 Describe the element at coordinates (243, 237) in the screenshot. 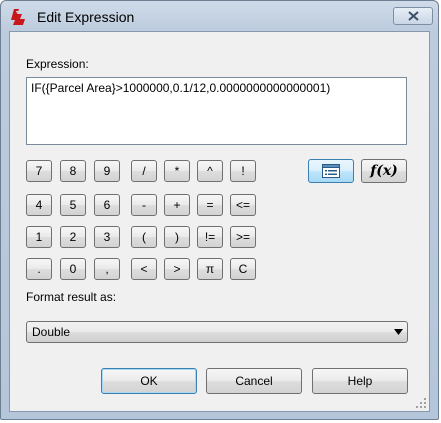

I see `key-greater-equal: >=` at that location.